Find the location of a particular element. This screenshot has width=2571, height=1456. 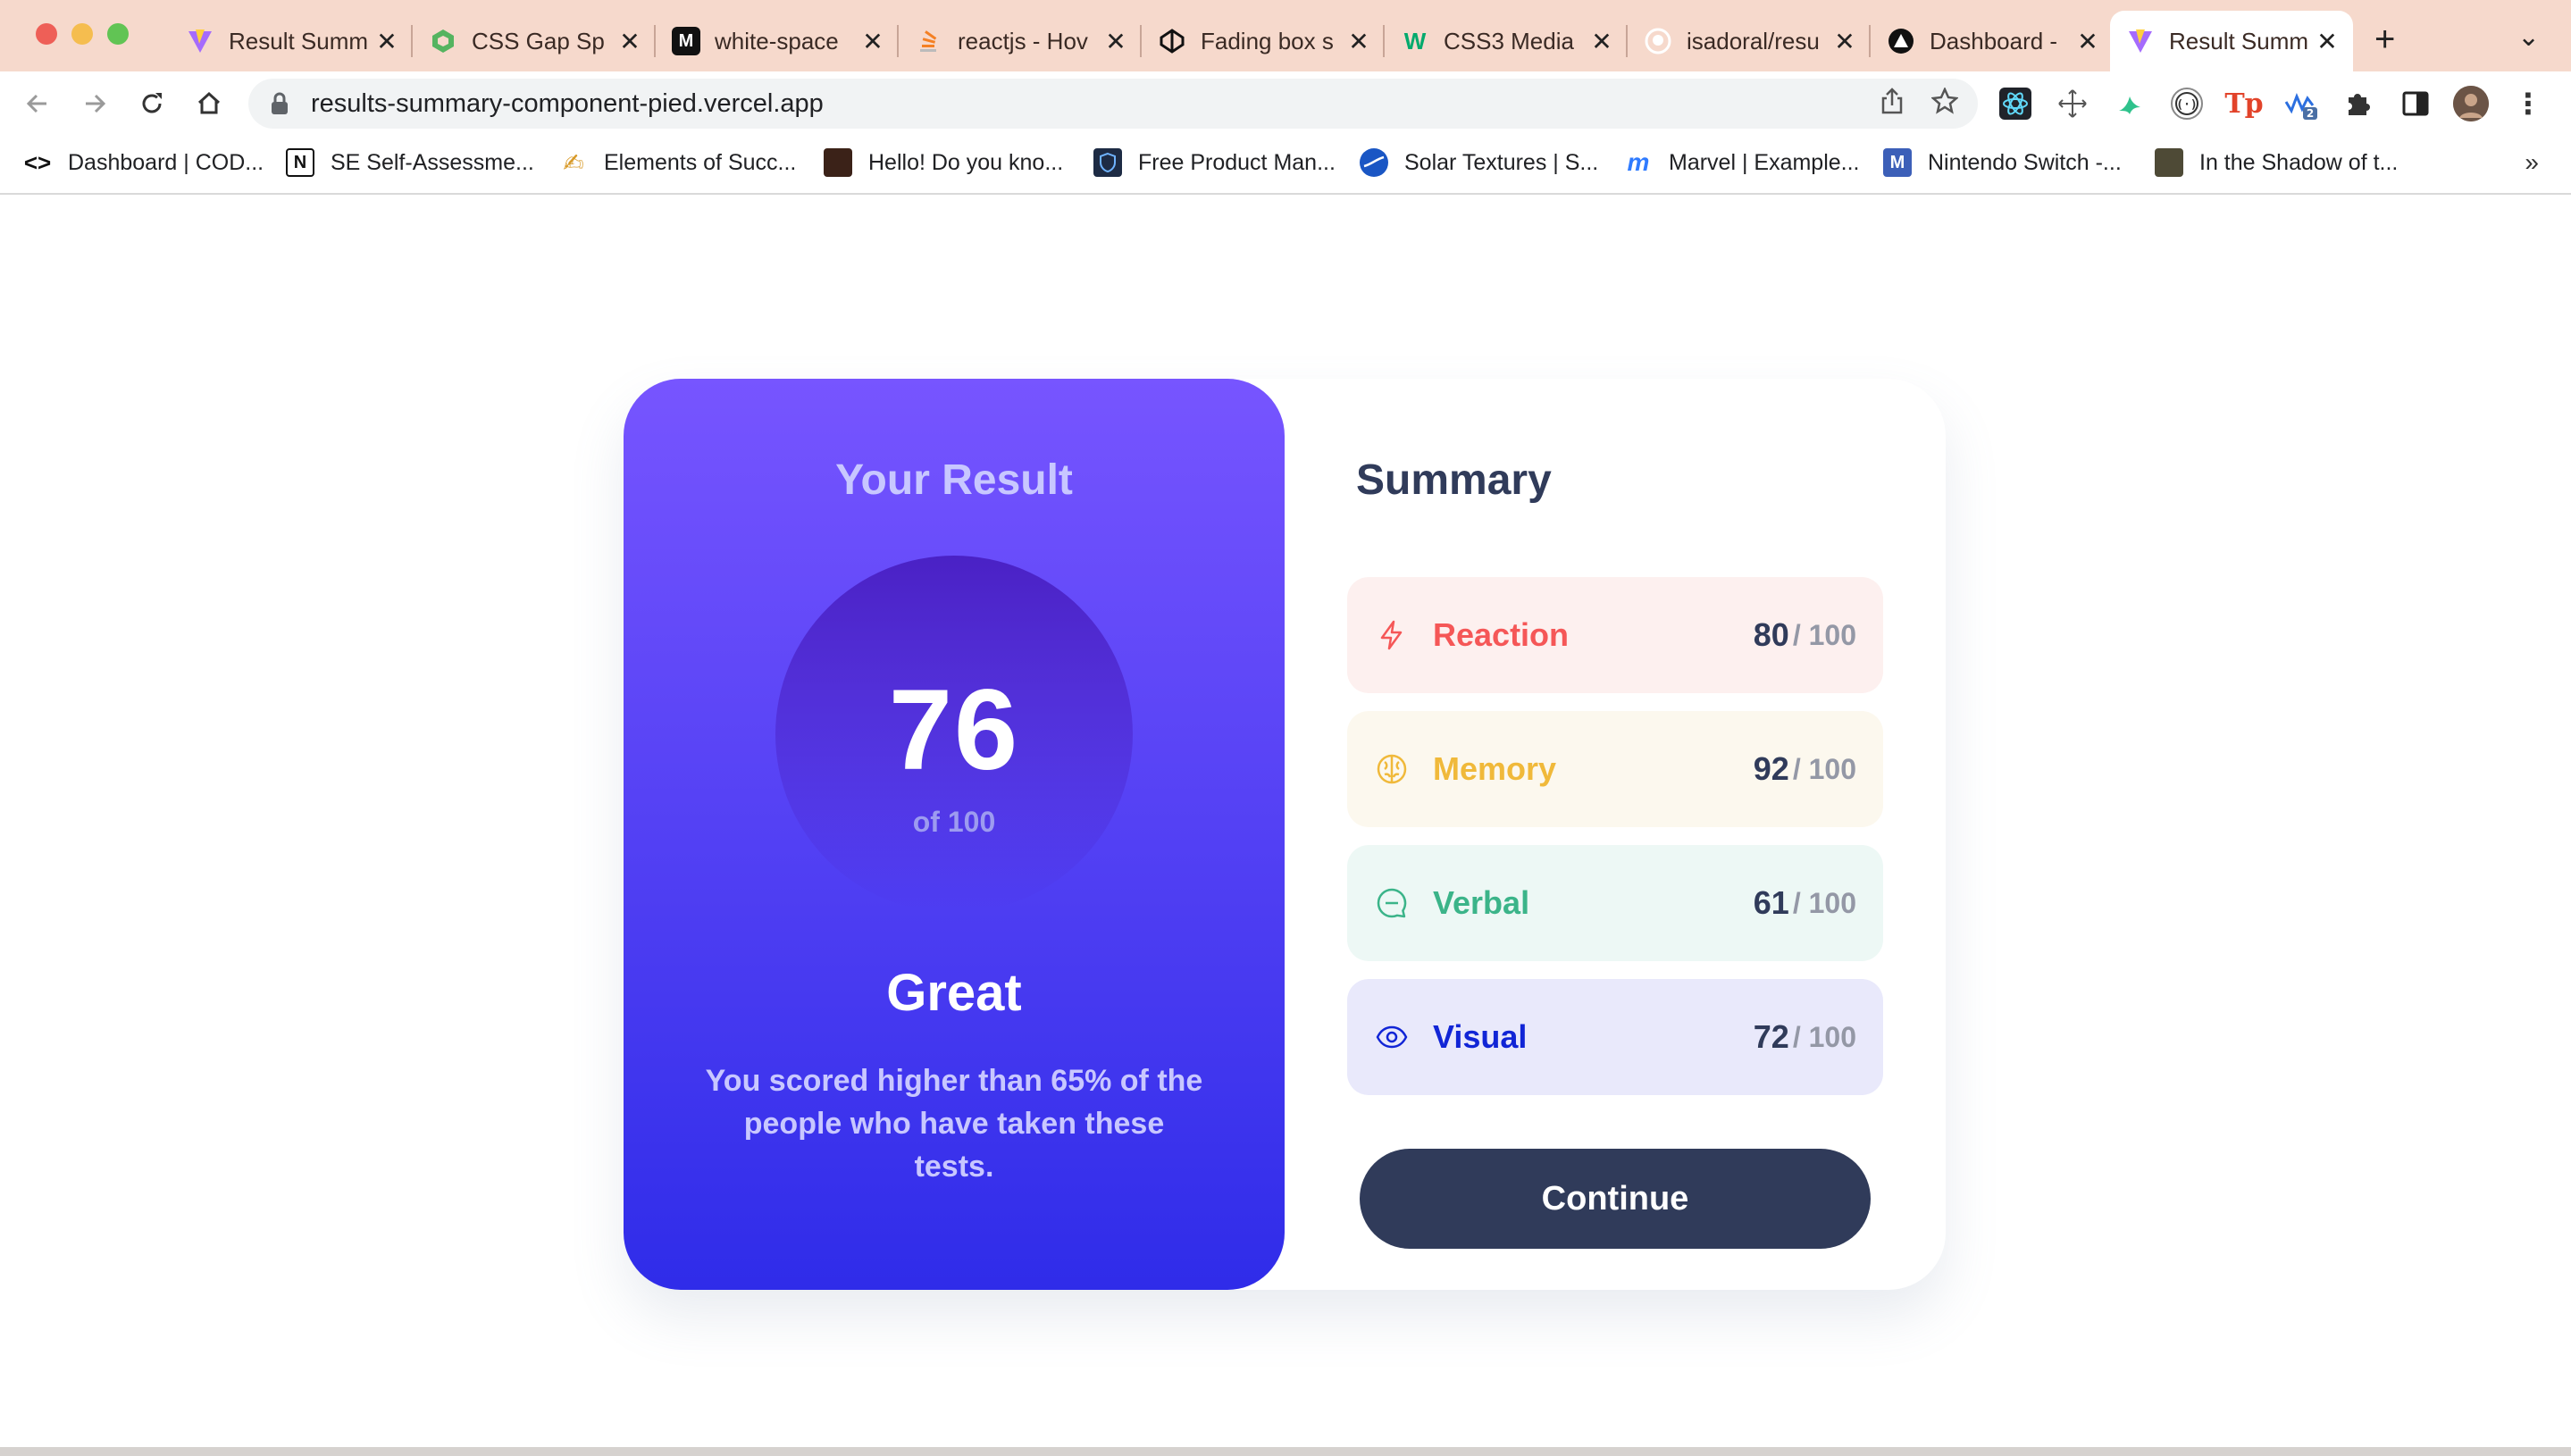

book-icon is located at coordinates (838, 162).